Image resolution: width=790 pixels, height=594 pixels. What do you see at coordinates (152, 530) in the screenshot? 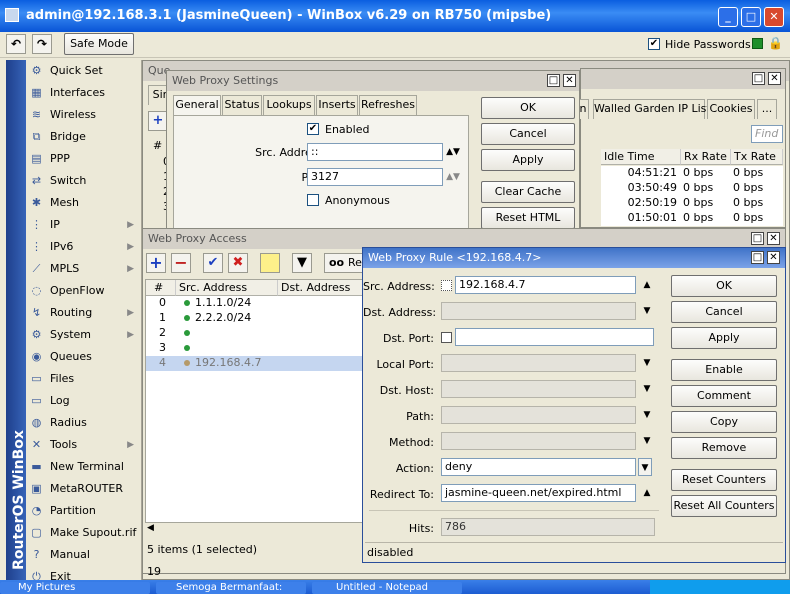
I see `scroll-left-icon: ◀` at bounding box center [152, 530].